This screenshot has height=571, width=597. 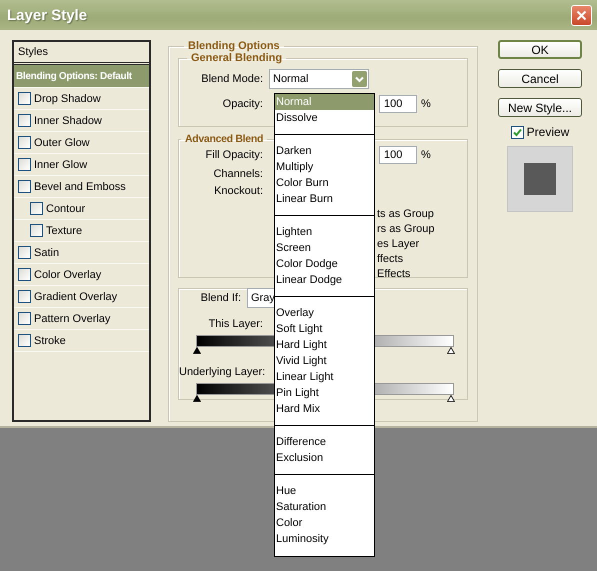 I want to click on square-icon, so click(x=540, y=179).